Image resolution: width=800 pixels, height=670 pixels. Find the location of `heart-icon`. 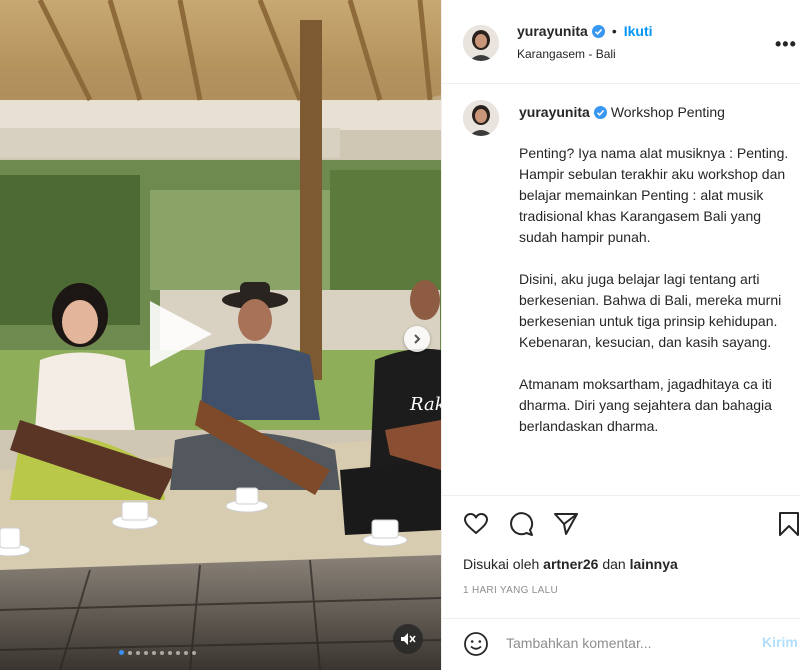

heart-icon is located at coordinates (476, 524).